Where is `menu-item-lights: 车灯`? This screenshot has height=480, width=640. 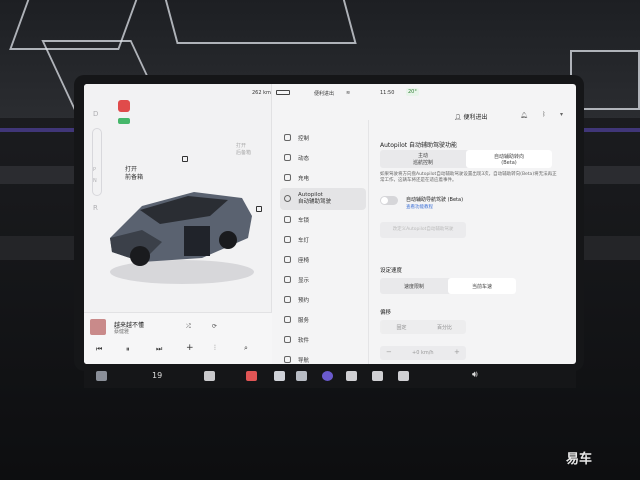
menu-item-lights: 车灯 is located at coordinates (323, 240).